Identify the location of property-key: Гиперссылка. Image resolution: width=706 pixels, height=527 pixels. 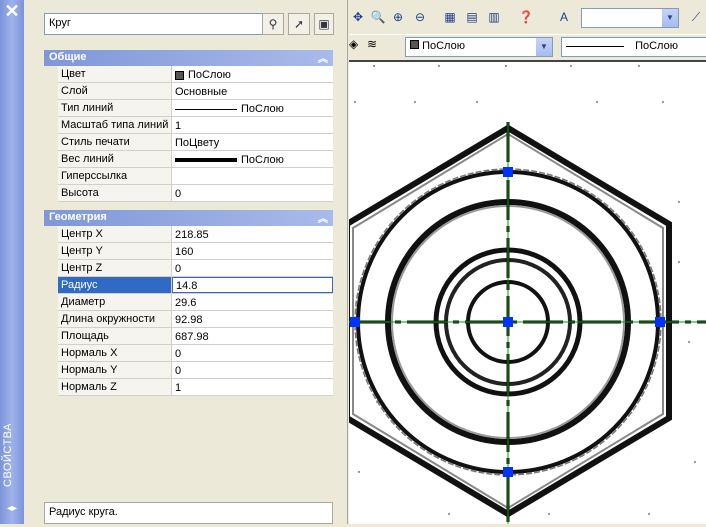
(115, 176).